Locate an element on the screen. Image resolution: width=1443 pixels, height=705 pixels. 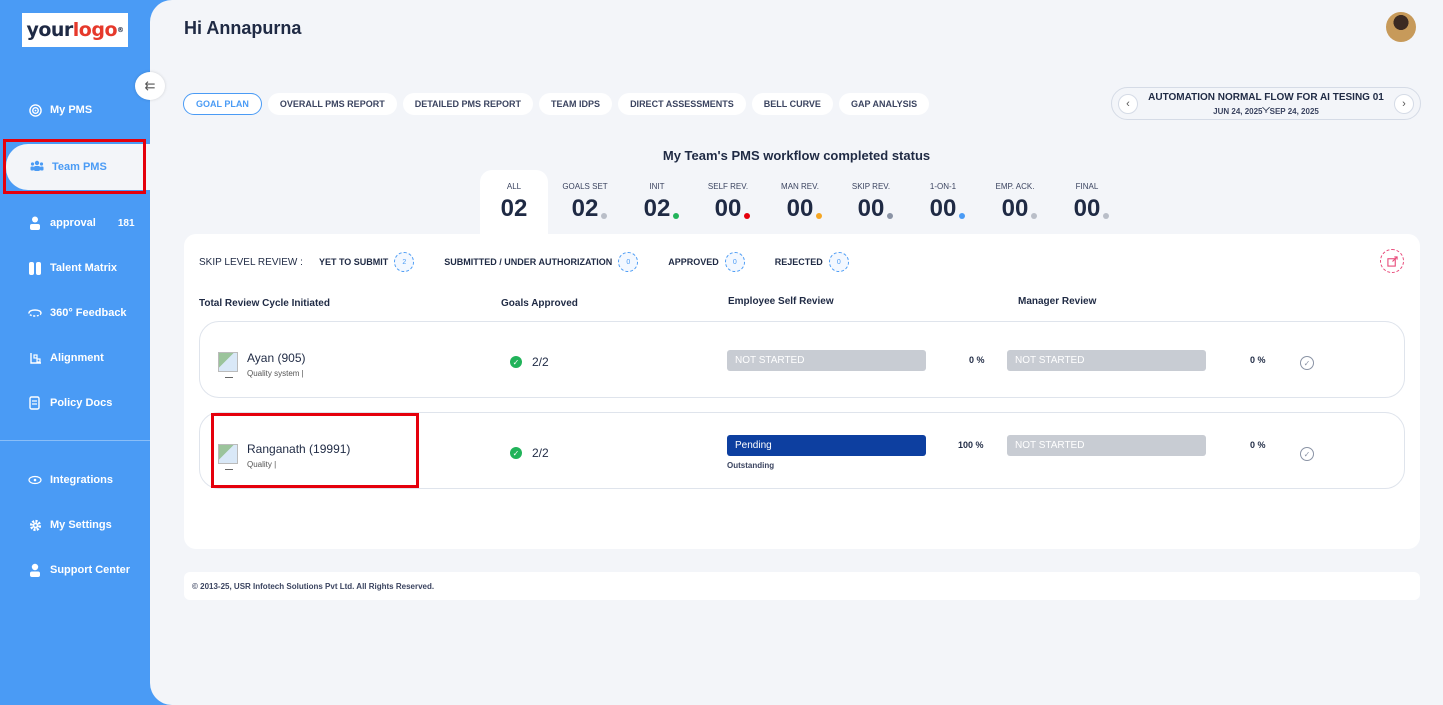
goals-approved-value: 2/2 is located at coordinates (540, 453).